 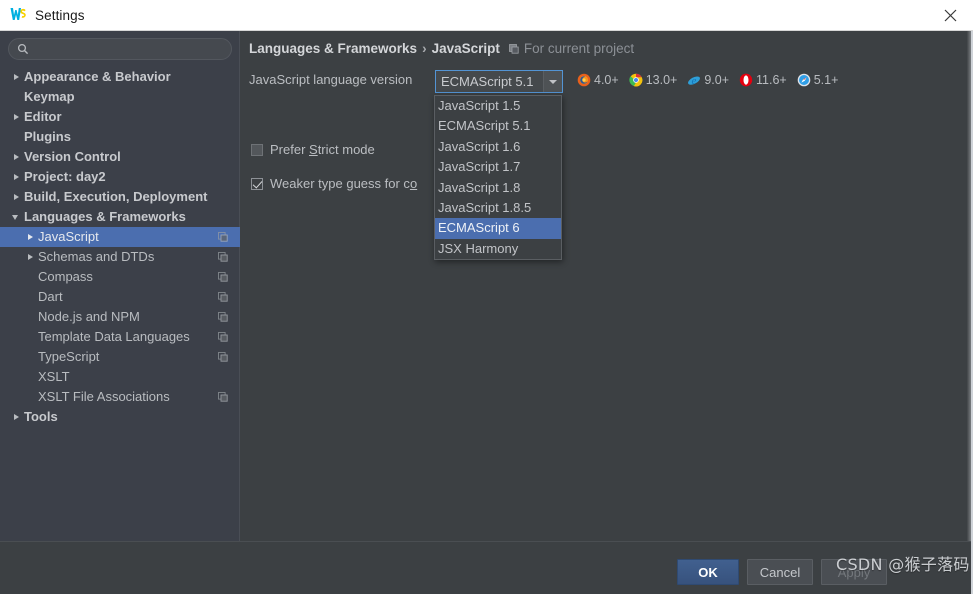 I want to click on search-box, so click(x=120, y=49).